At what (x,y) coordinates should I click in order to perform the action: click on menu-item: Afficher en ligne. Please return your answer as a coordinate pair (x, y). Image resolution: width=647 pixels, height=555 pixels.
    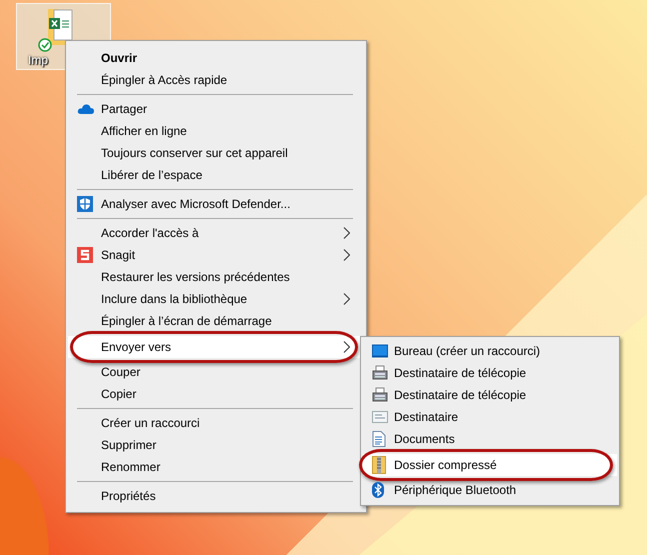
    Looking at the image, I should click on (216, 131).